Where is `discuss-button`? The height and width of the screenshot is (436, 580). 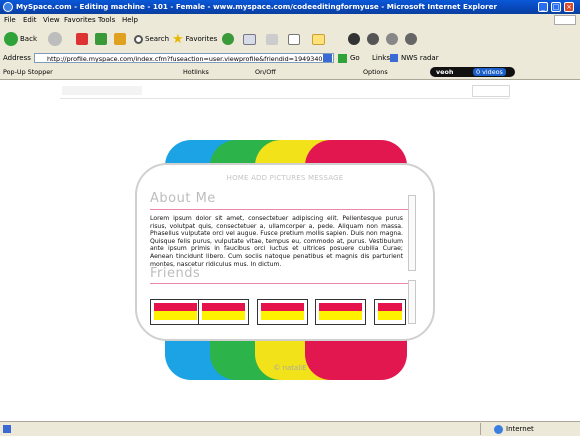
discuss-button is located at coordinates (392, 39).